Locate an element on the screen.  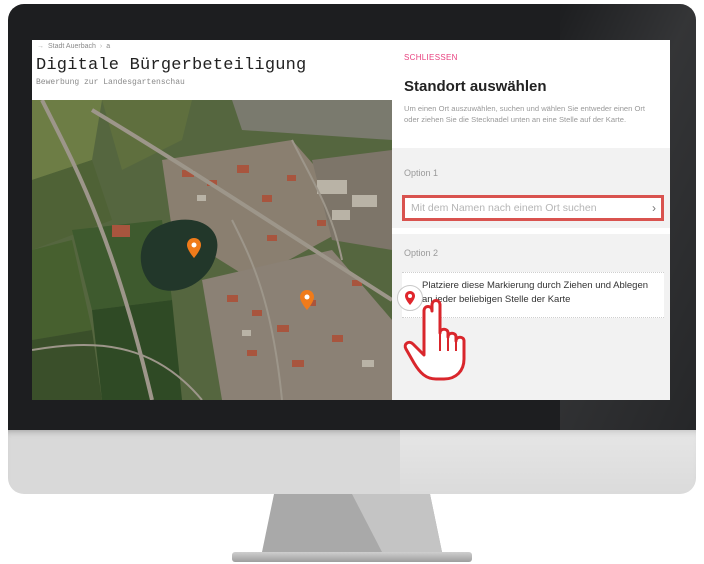
option2-label: Option 2 is located at coordinates (421, 253).